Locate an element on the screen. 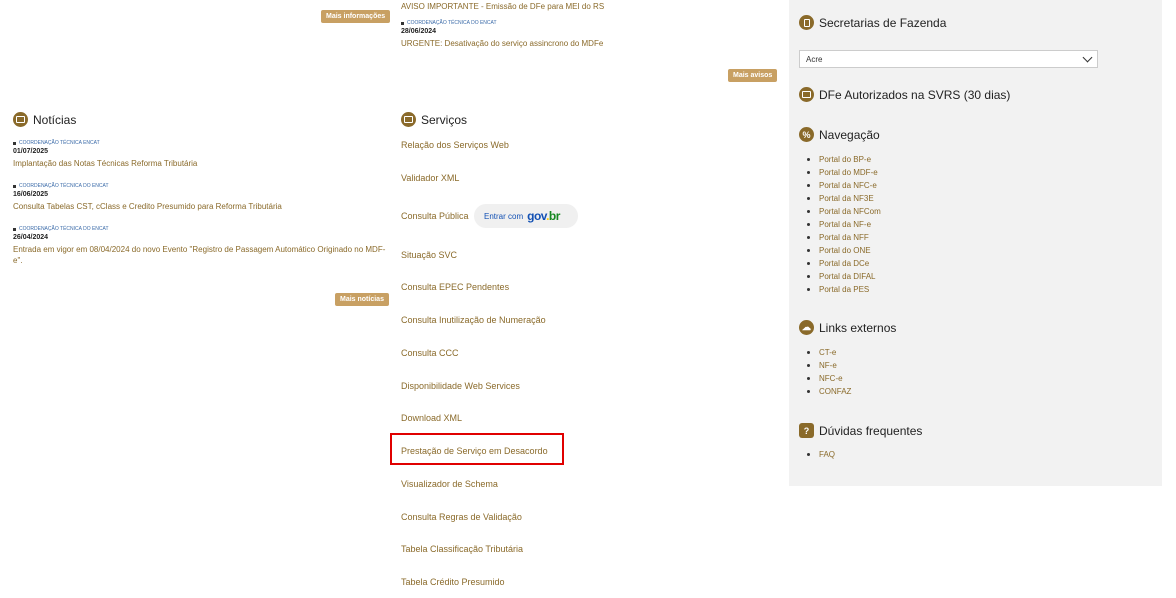  mais-informacoes-button: Mais informações is located at coordinates (356, 16).